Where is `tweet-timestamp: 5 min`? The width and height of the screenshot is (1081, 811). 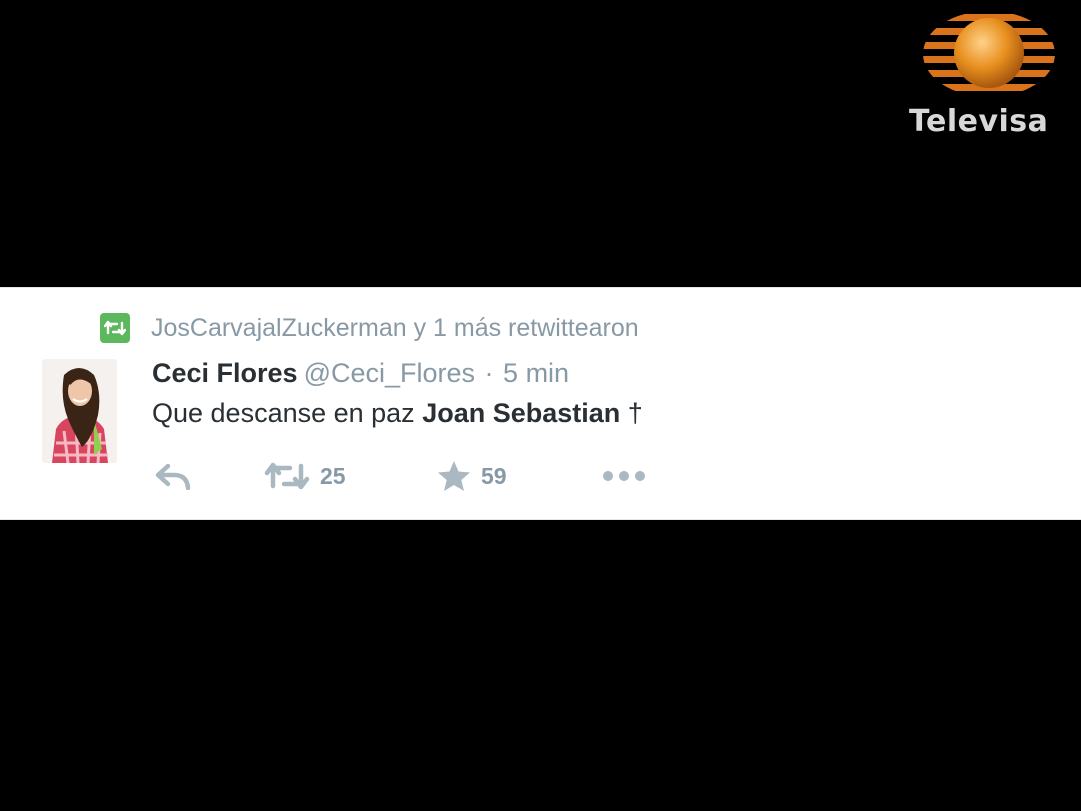
tweet-timestamp: 5 min is located at coordinates (536, 373).